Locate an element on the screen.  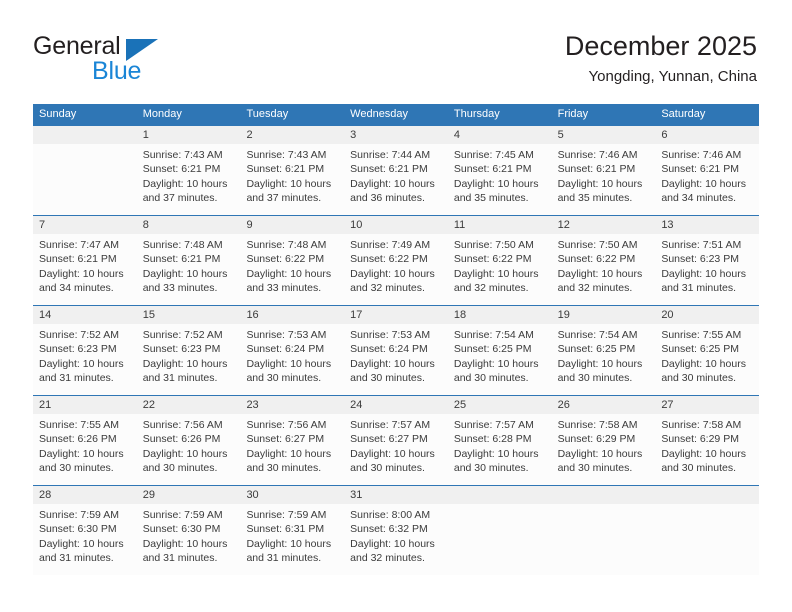
sunset-text: Sunset: 6:29 PM is located at coordinates (596, 439).